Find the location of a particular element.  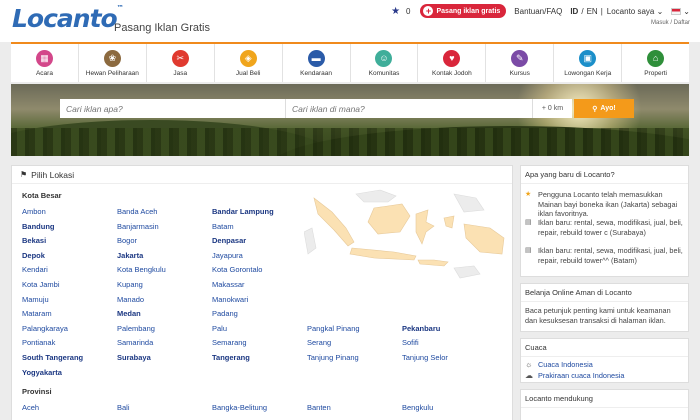

help-link: Bantuan/FAQ is located at coordinates (538, 11).